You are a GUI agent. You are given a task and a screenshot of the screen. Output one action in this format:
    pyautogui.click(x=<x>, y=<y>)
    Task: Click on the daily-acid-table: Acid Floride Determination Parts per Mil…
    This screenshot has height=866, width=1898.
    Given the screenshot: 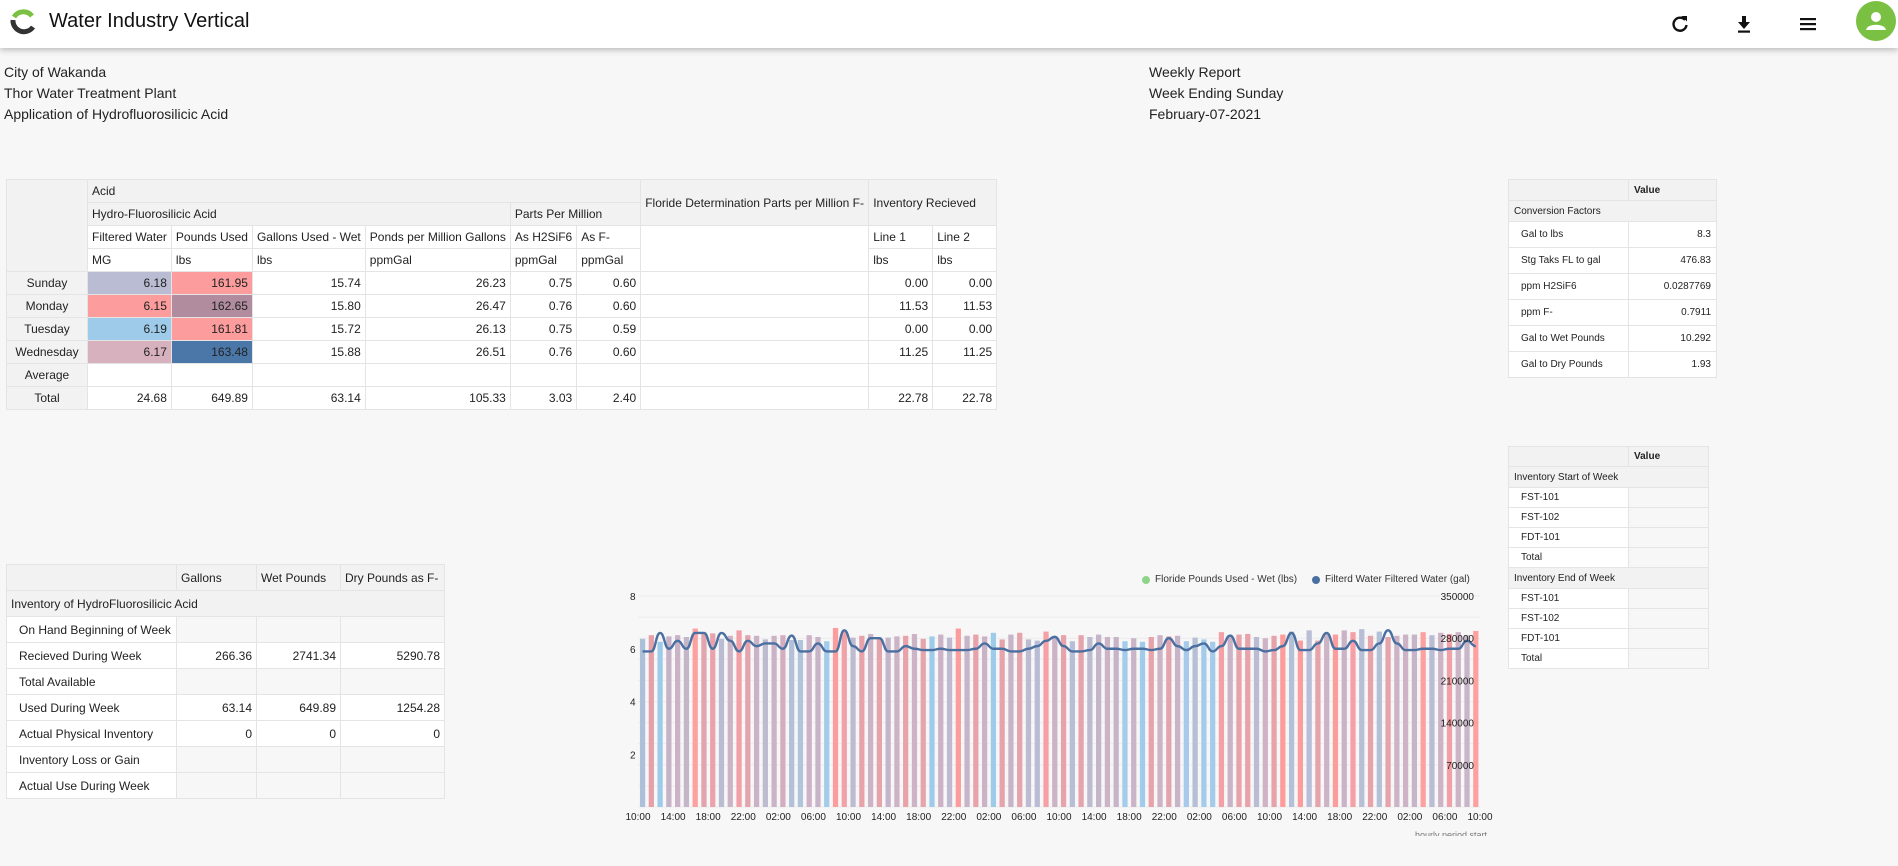 What is the action you would take?
    pyautogui.click(x=502, y=294)
    